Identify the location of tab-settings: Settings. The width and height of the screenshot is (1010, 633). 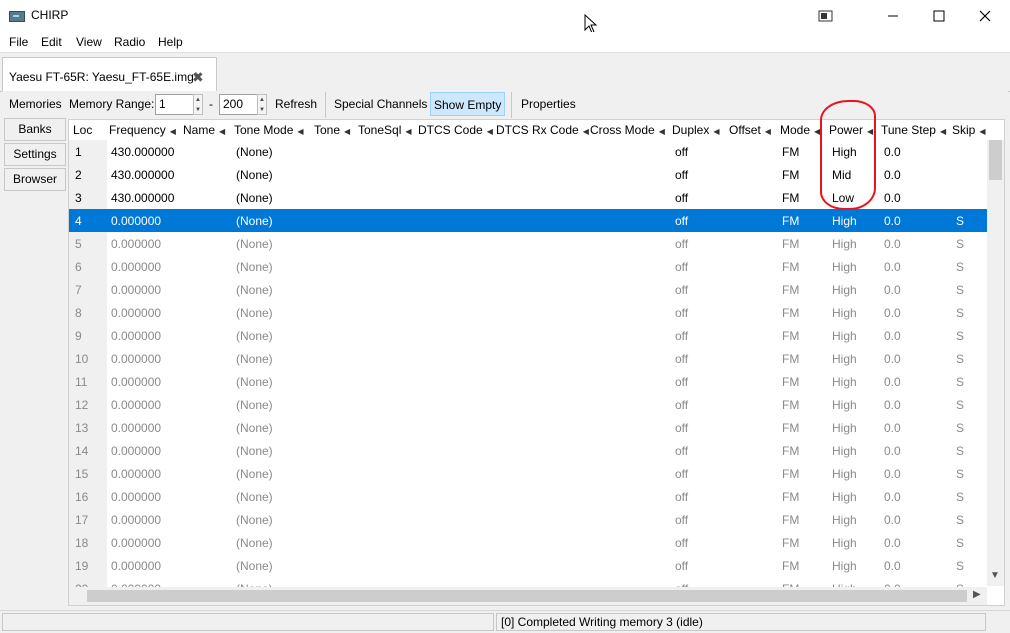
(35, 154).